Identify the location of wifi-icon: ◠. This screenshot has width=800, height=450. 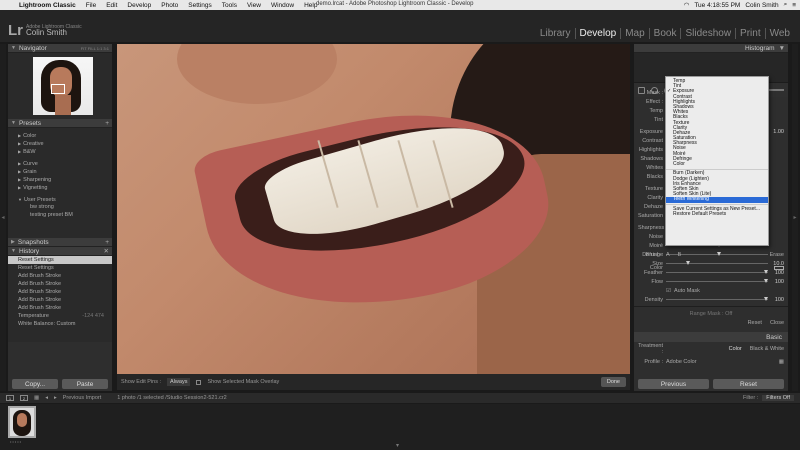
(687, 5).